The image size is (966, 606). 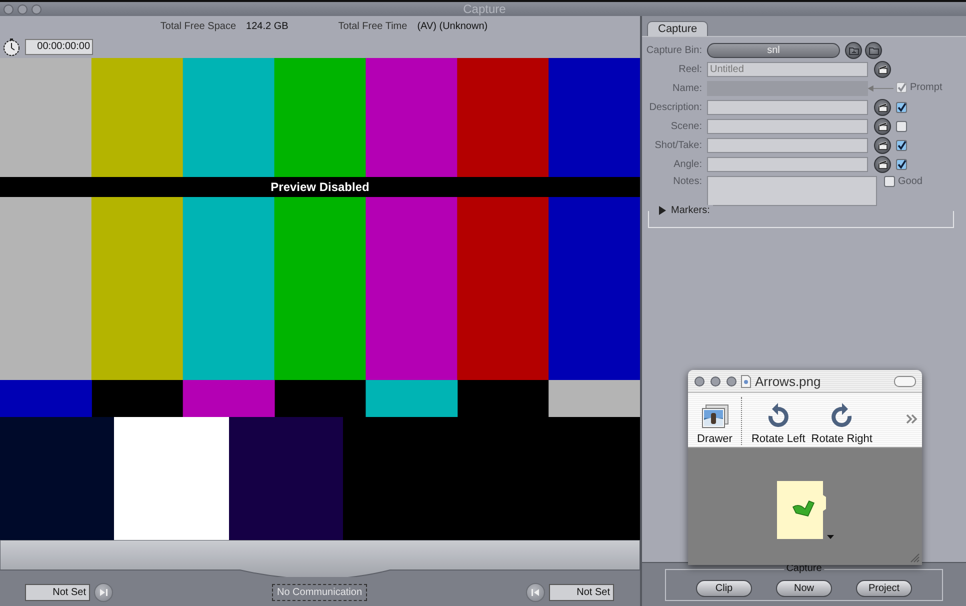 I want to click on capture-button: Clip, so click(x=724, y=588).